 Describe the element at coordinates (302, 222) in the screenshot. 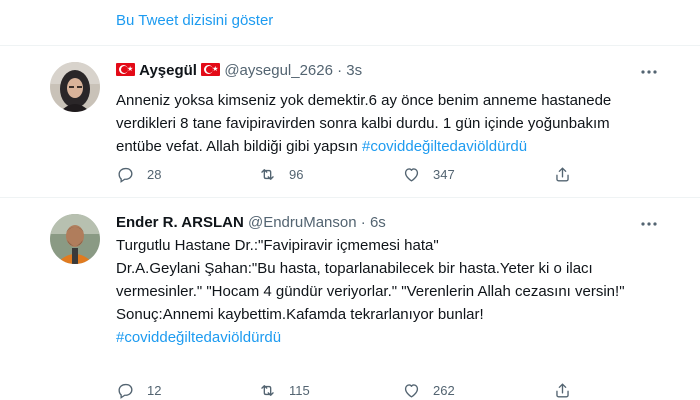

I see `author-handle: @EndruManson` at that location.